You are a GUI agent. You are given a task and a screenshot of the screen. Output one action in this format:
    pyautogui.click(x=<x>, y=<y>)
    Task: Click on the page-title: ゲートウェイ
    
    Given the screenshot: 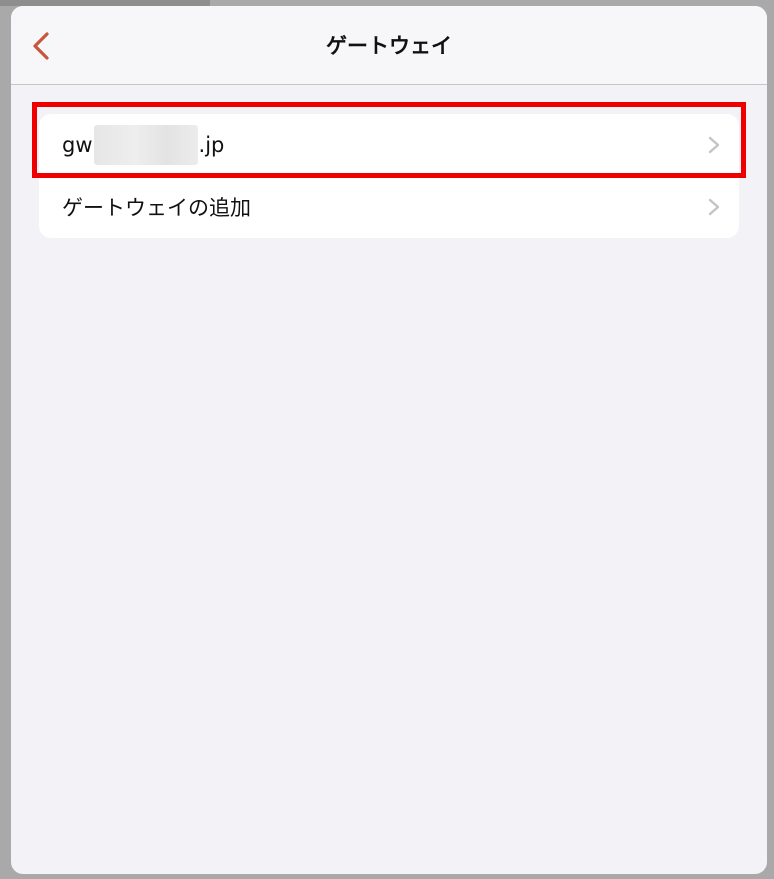 What is the action you would take?
    pyautogui.click(x=389, y=46)
    